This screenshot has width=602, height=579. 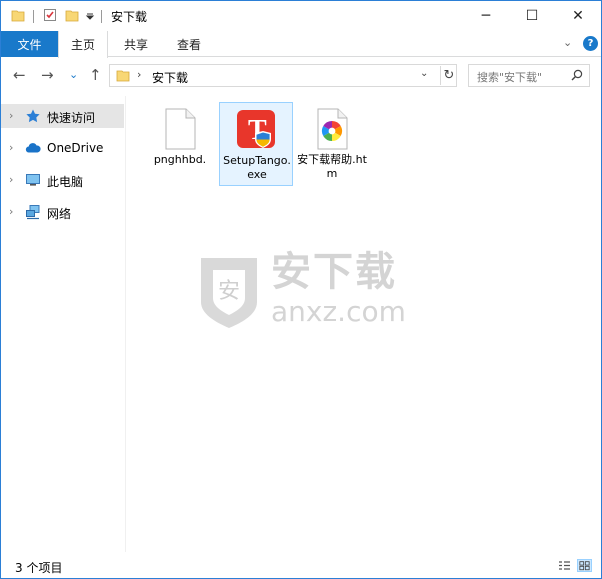 I want to click on sidebar-item-label: 网络, so click(x=59, y=214).